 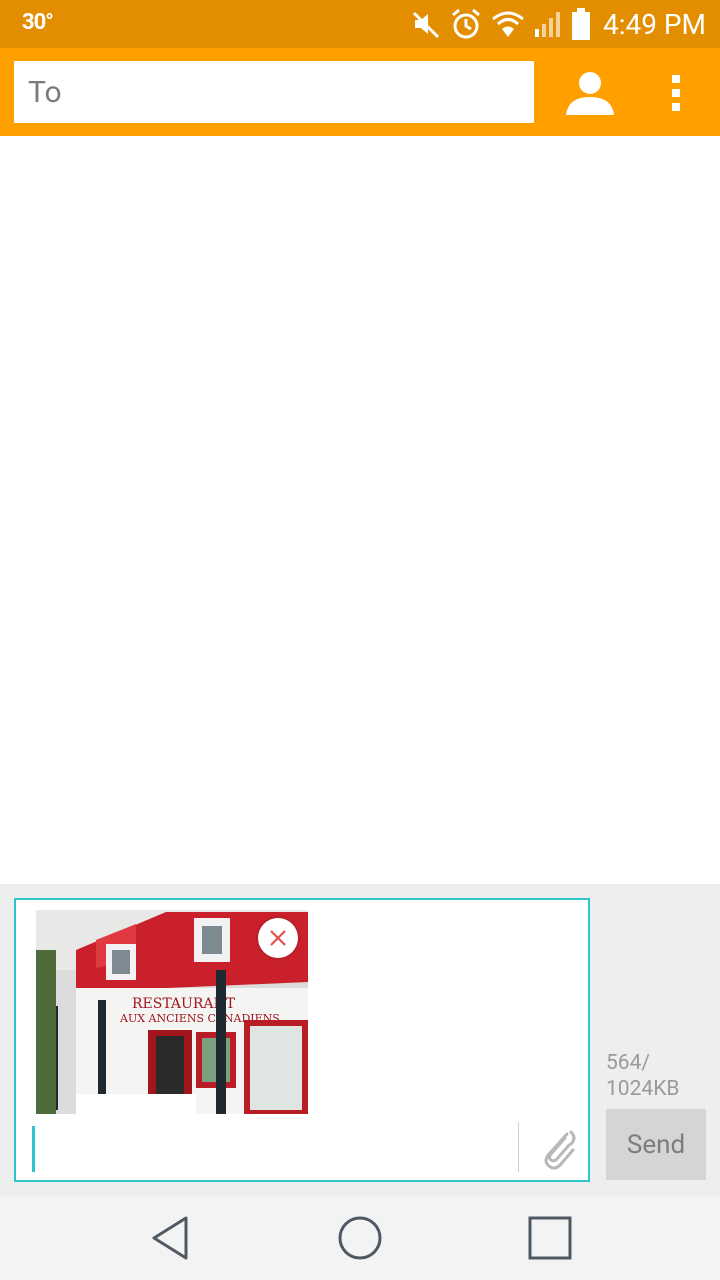 I want to click on remove-attachment-button, so click(x=278, y=938).